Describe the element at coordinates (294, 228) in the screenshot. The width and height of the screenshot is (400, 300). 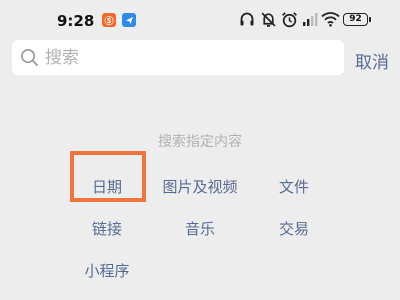
I see `category-transactions: 交易` at that location.